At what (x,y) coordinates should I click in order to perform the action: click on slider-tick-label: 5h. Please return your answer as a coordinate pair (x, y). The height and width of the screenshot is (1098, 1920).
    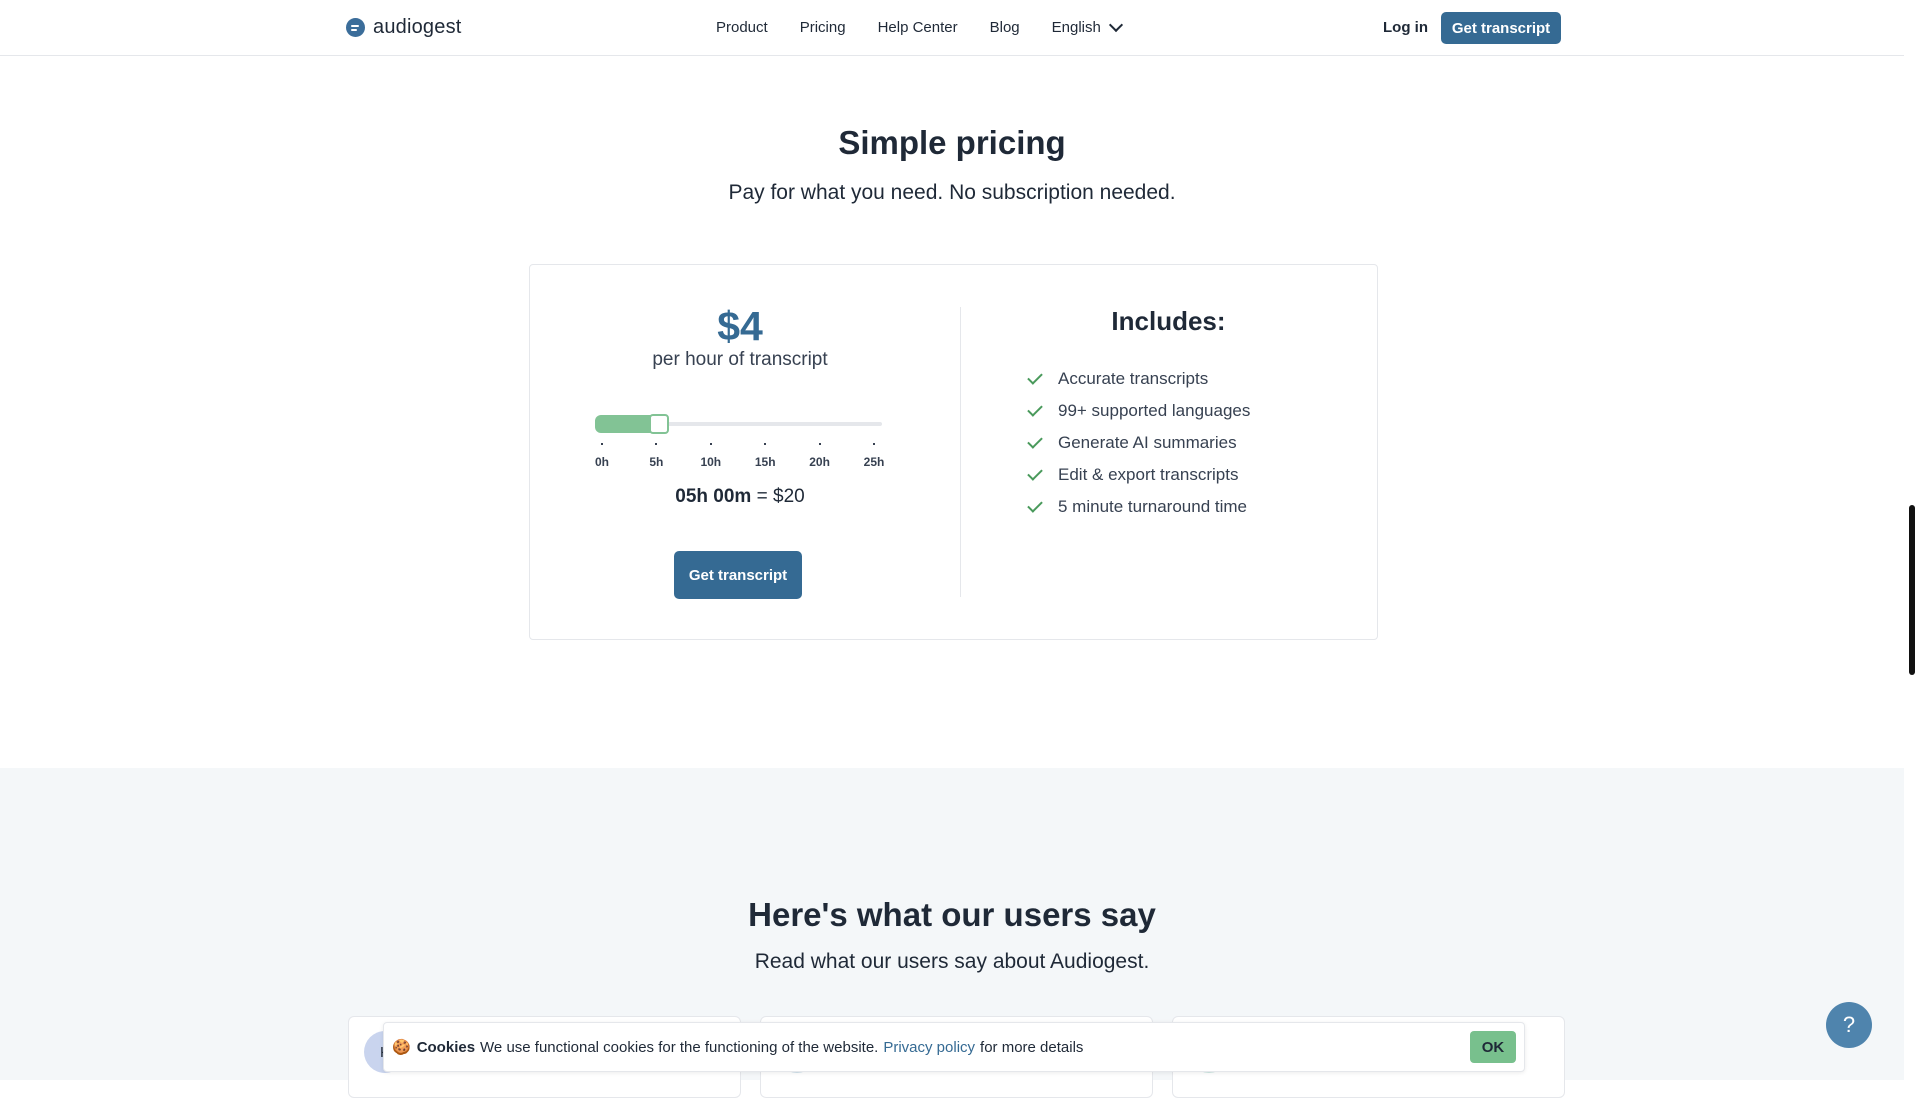
    Looking at the image, I should click on (656, 462).